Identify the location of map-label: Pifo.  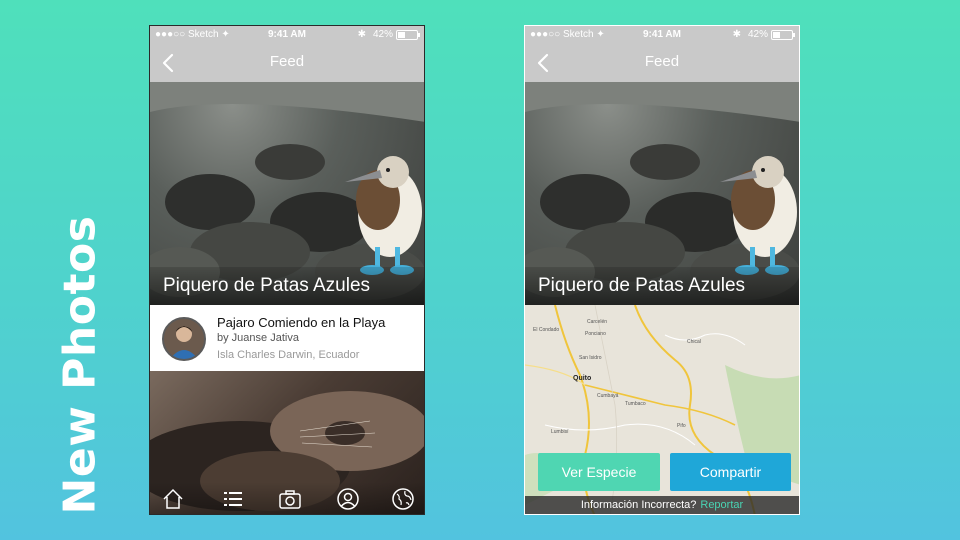
(681, 426).